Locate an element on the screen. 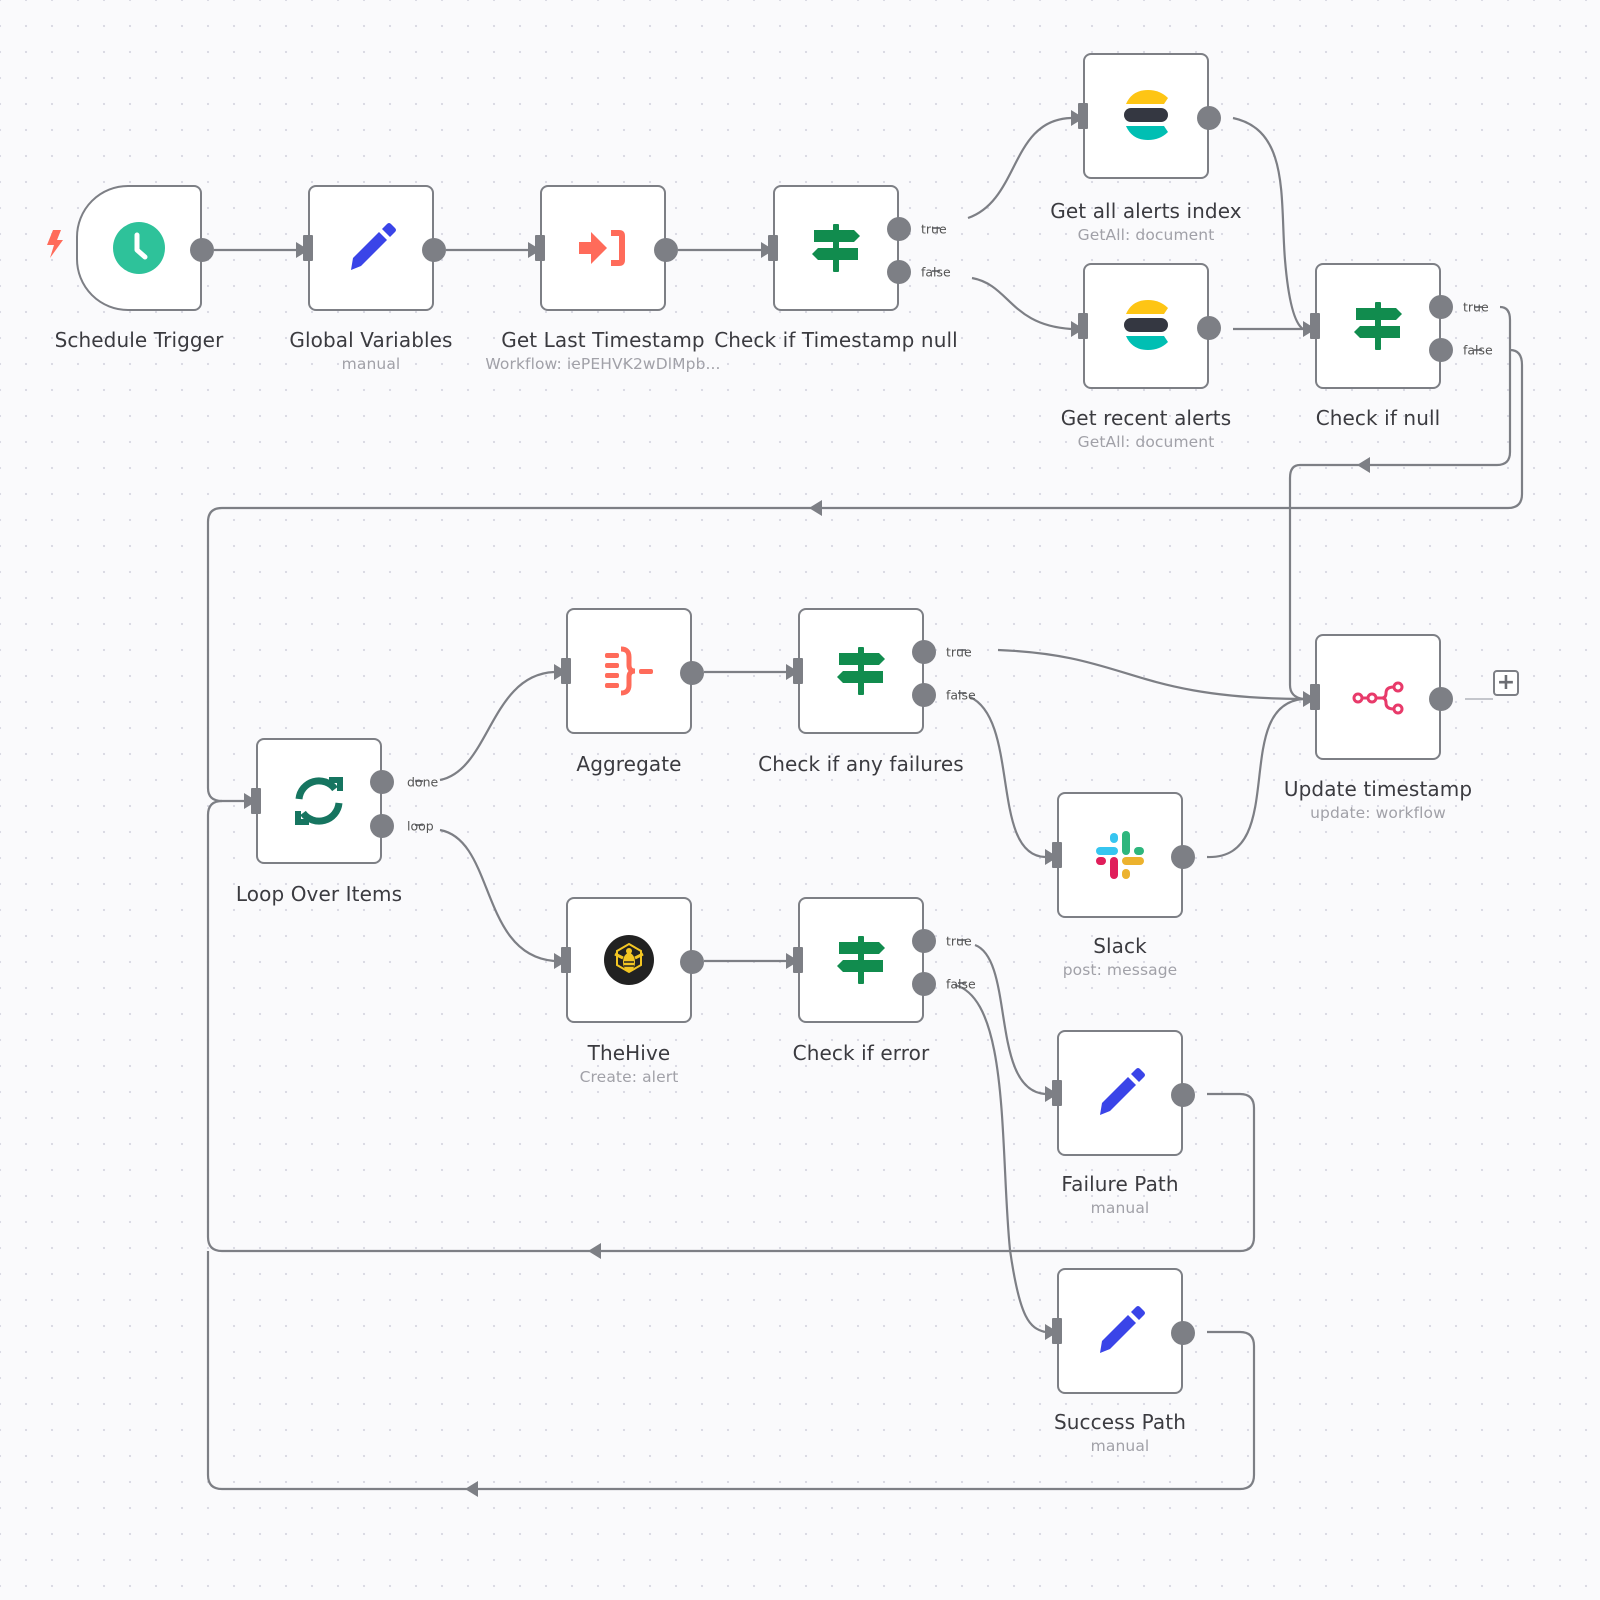 The width and height of the screenshot is (1600, 1600). node-slack is located at coordinates (1123, 855).